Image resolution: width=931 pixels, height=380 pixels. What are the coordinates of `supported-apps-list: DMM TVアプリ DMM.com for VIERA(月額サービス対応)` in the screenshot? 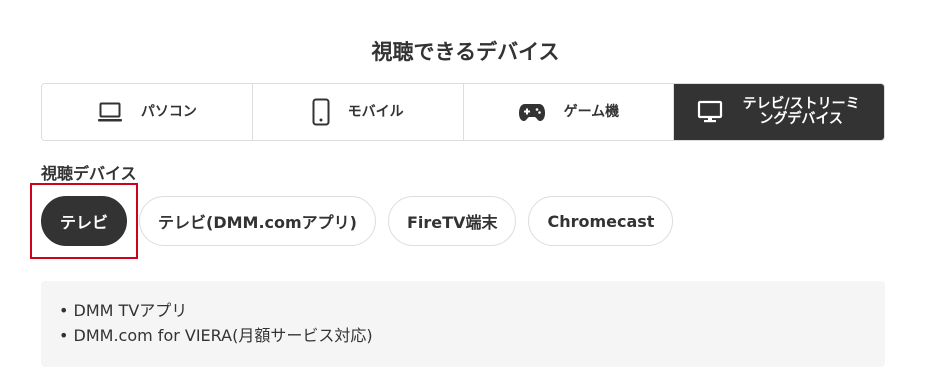 It's located at (463, 323).